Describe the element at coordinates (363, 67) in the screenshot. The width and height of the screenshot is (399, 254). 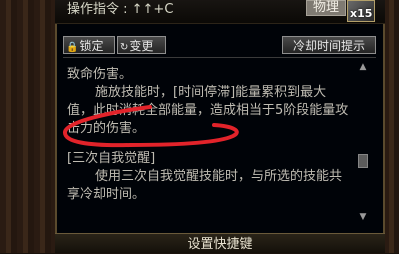
I see `scroll-up-icon: ▲` at that location.